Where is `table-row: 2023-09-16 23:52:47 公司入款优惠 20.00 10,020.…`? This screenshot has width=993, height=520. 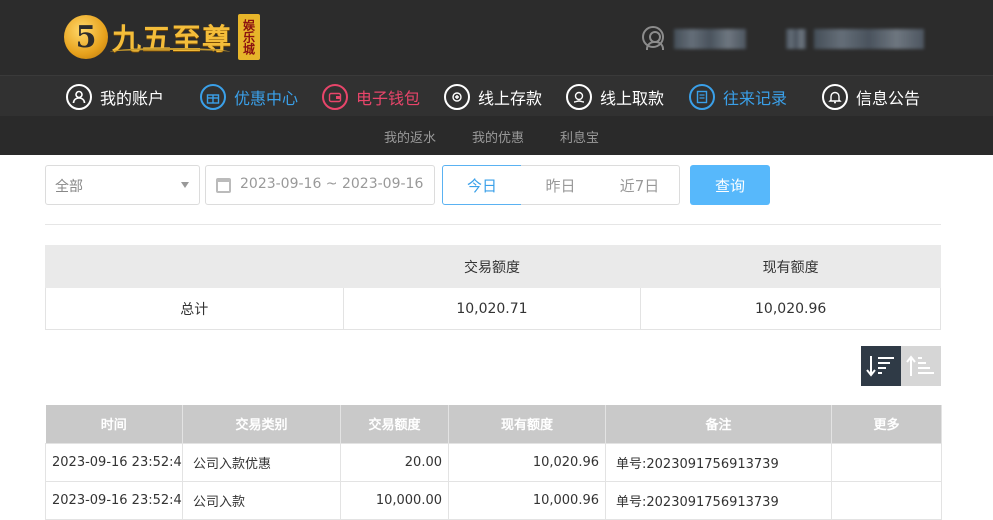
table-row: 2023-09-16 23:52:47 公司入款优惠 20.00 10,020.… is located at coordinates (493, 462).